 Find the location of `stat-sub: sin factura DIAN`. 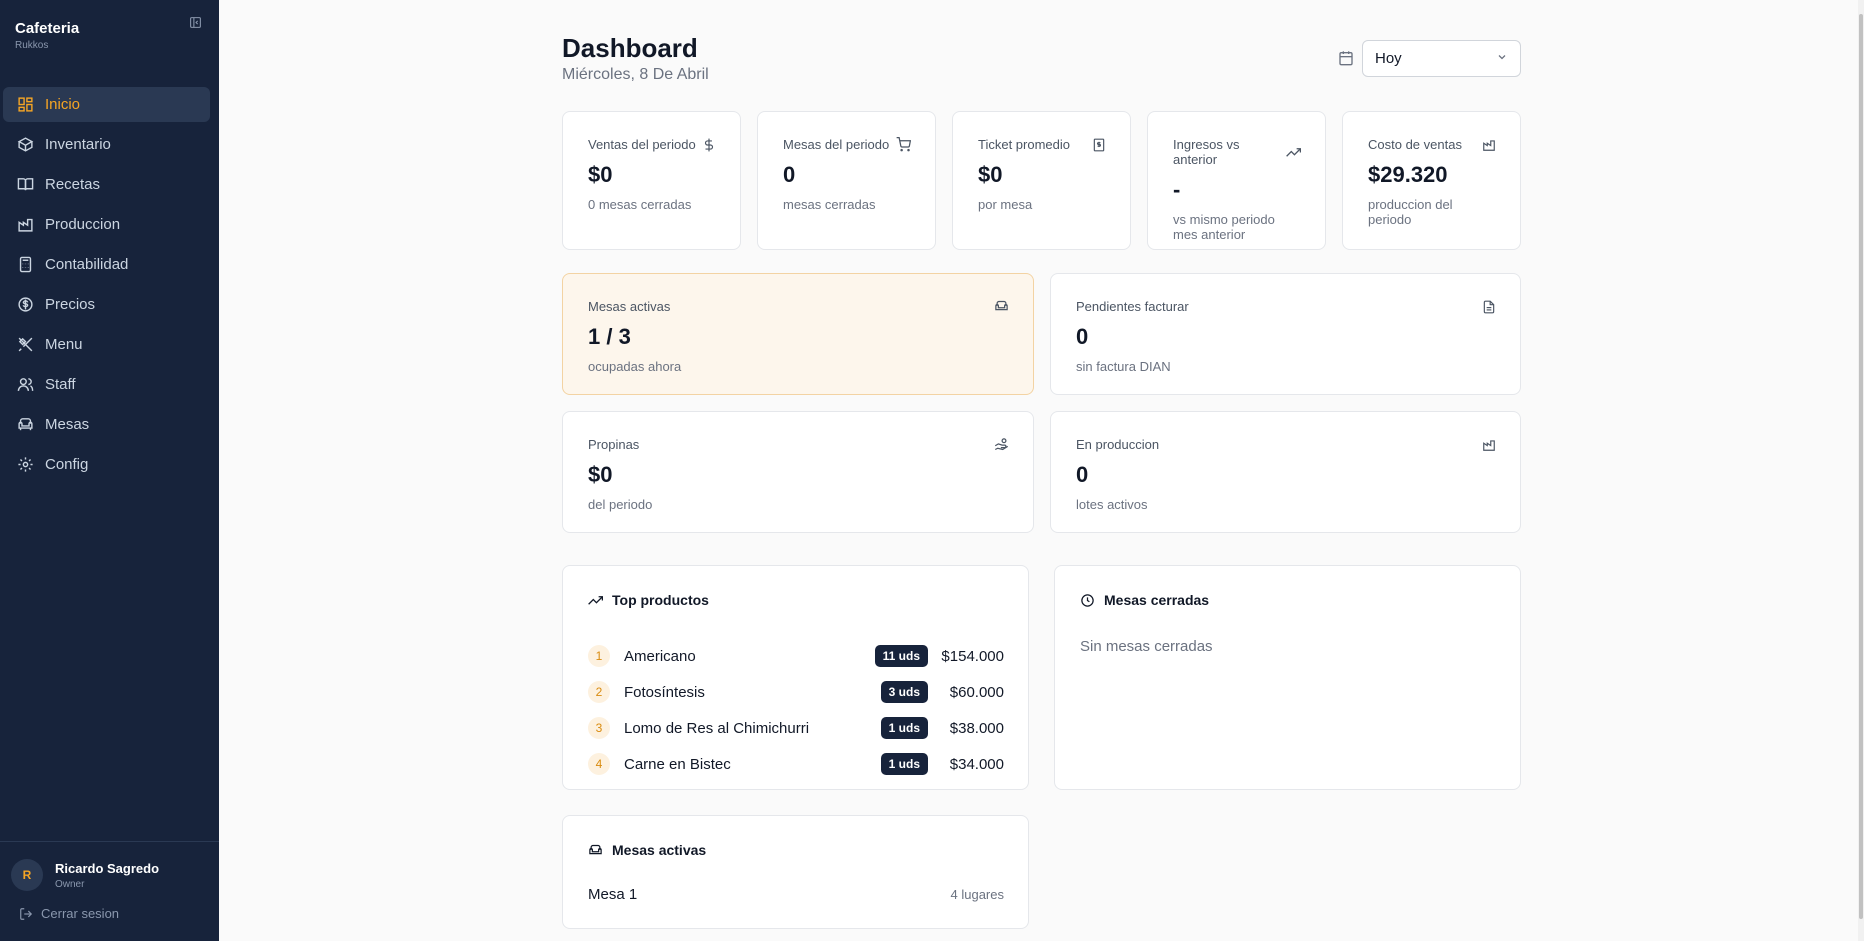

stat-sub: sin factura DIAN is located at coordinates (1123, 366).